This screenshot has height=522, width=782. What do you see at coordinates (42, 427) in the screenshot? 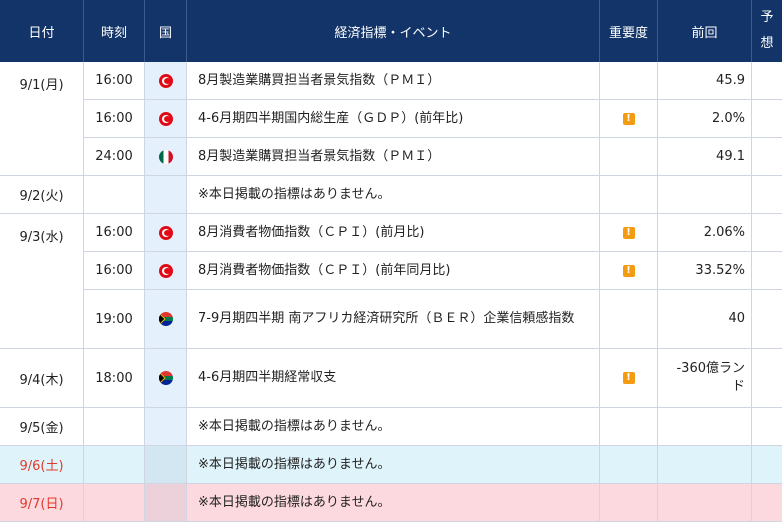
I see `date-cell: 9/5(金)` at bounding box center [42, 427].